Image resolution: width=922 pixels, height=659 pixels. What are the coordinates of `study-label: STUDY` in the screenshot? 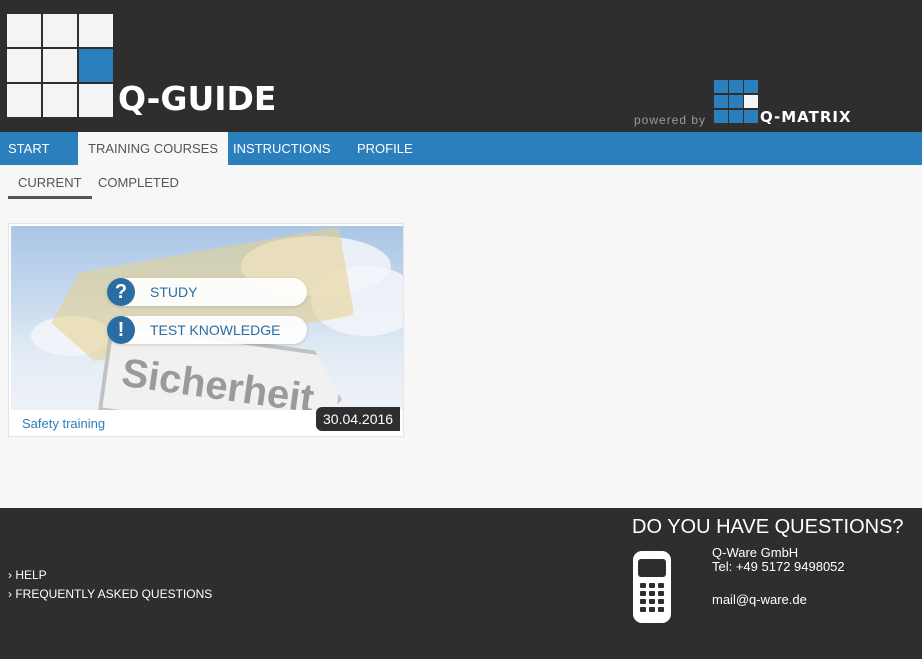 It's located at (174, 292).